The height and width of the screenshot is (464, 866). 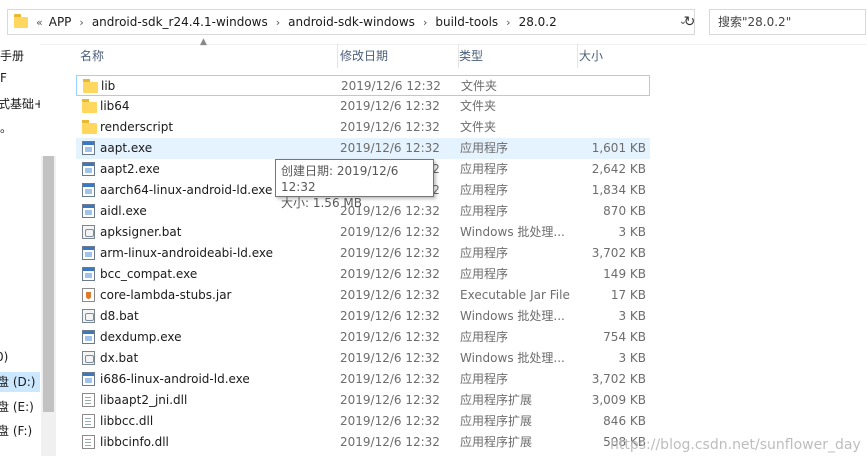 I want to click on file-row: dx.bat 2019/12/6 12:32 Windows 批处理... 3 KB, so click(x=363, y=358).